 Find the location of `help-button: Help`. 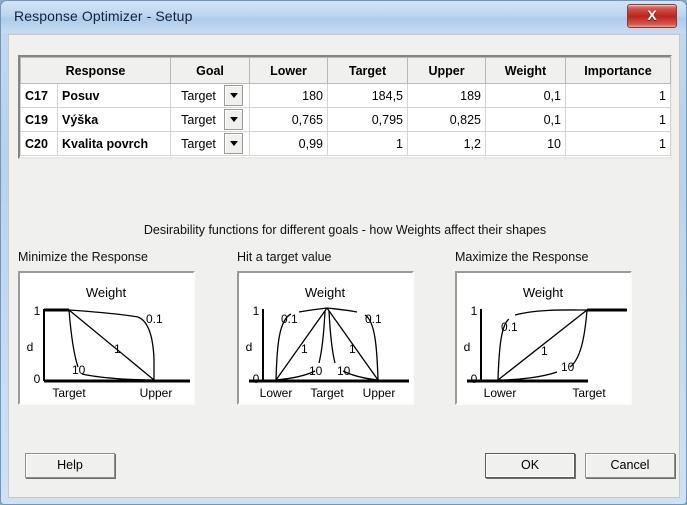

help-button: Help is located at coordinates (70, 465).